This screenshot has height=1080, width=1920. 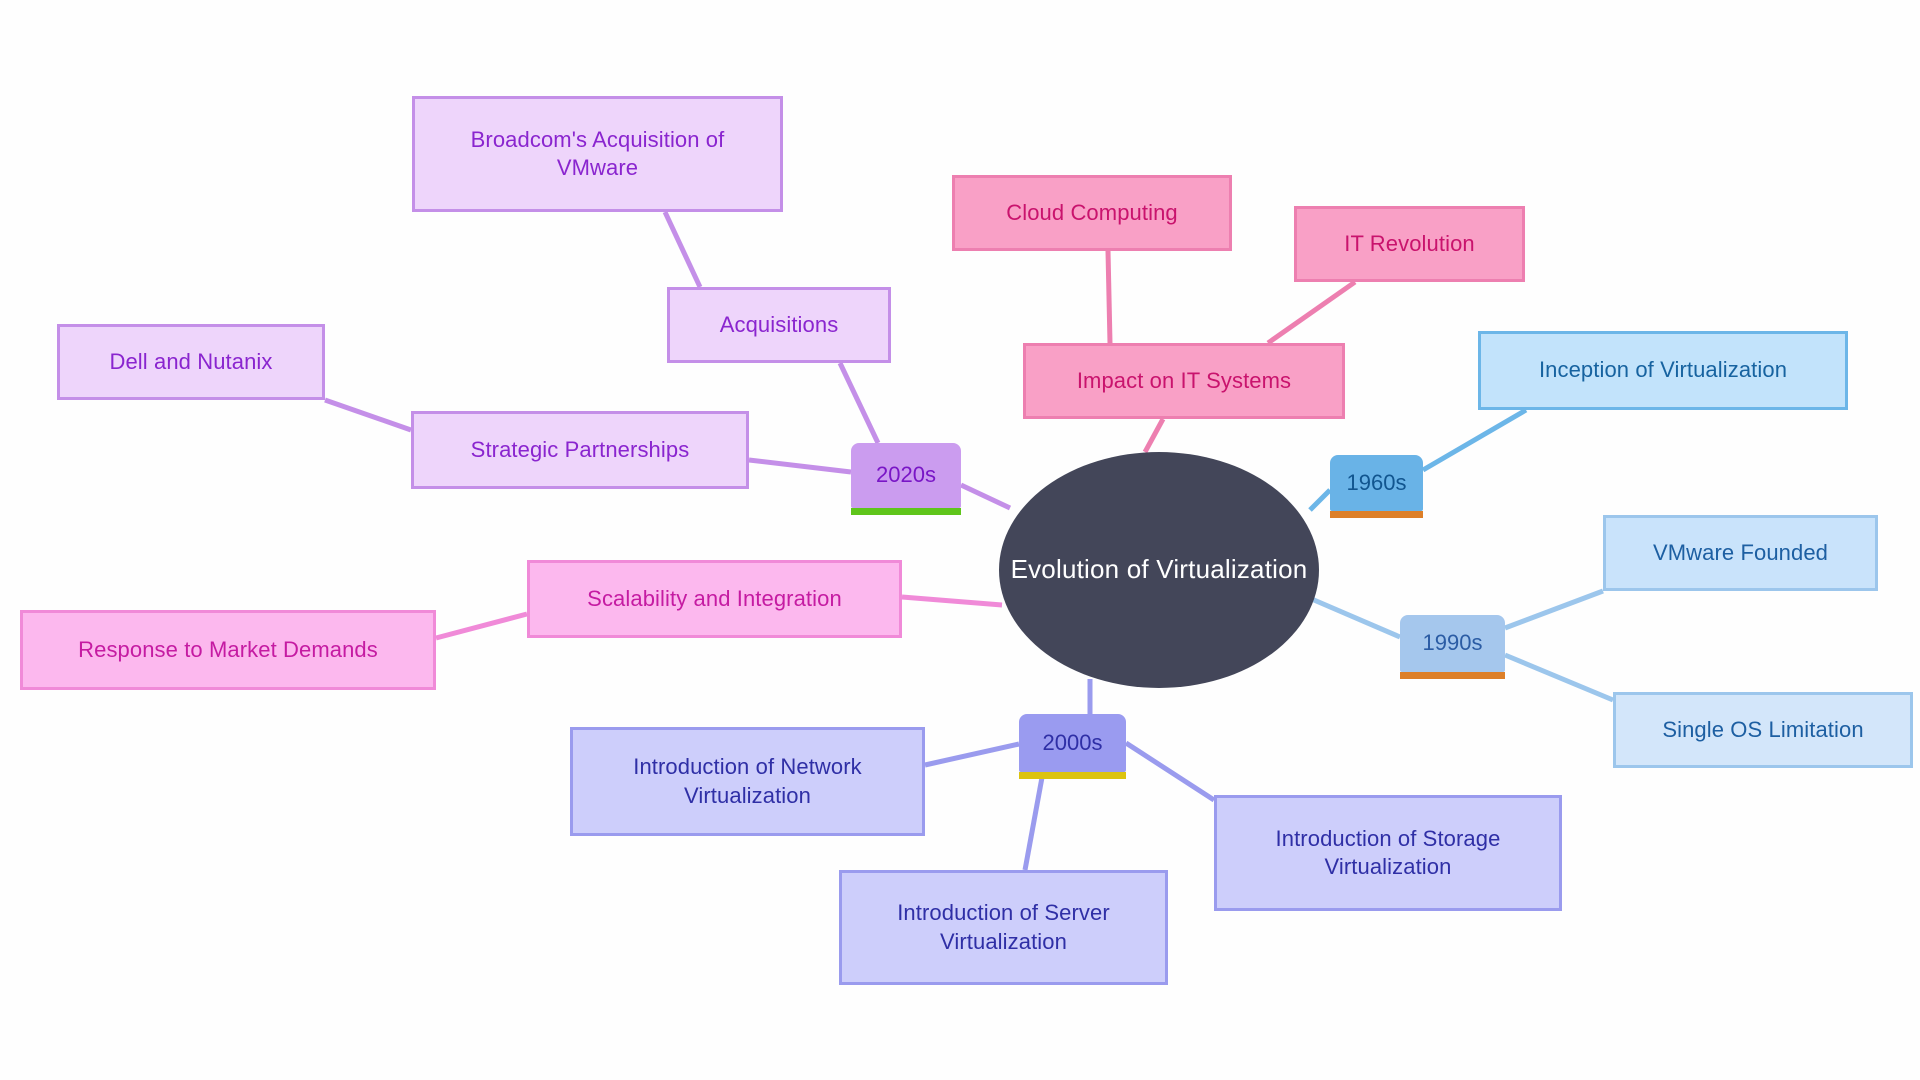 I want to click on scalability-and-integration-label: Scalability and Integration, so click(x=714, y=598).